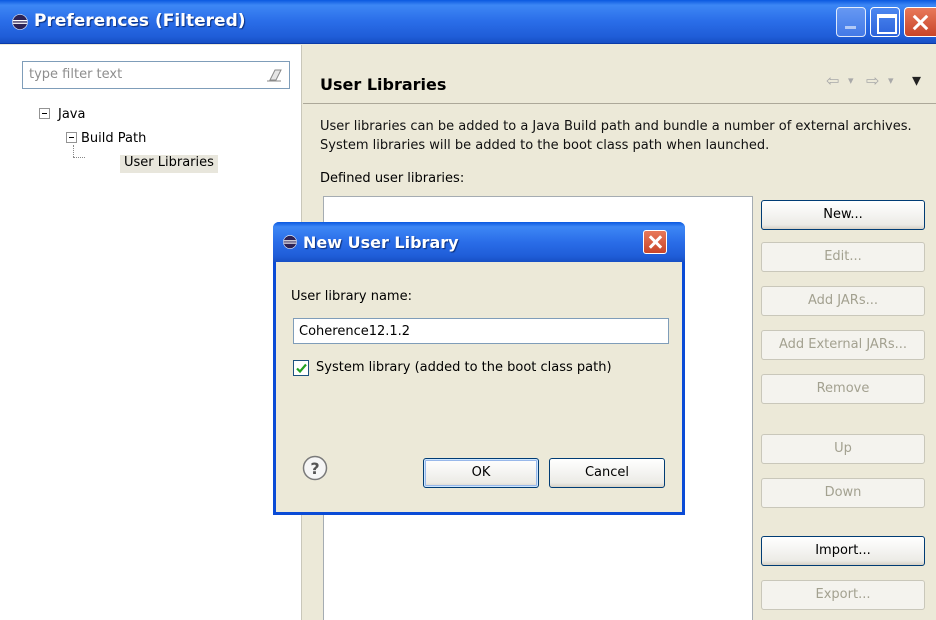  I want to click on tree-item-label: User Libraries, so click(169, 162).